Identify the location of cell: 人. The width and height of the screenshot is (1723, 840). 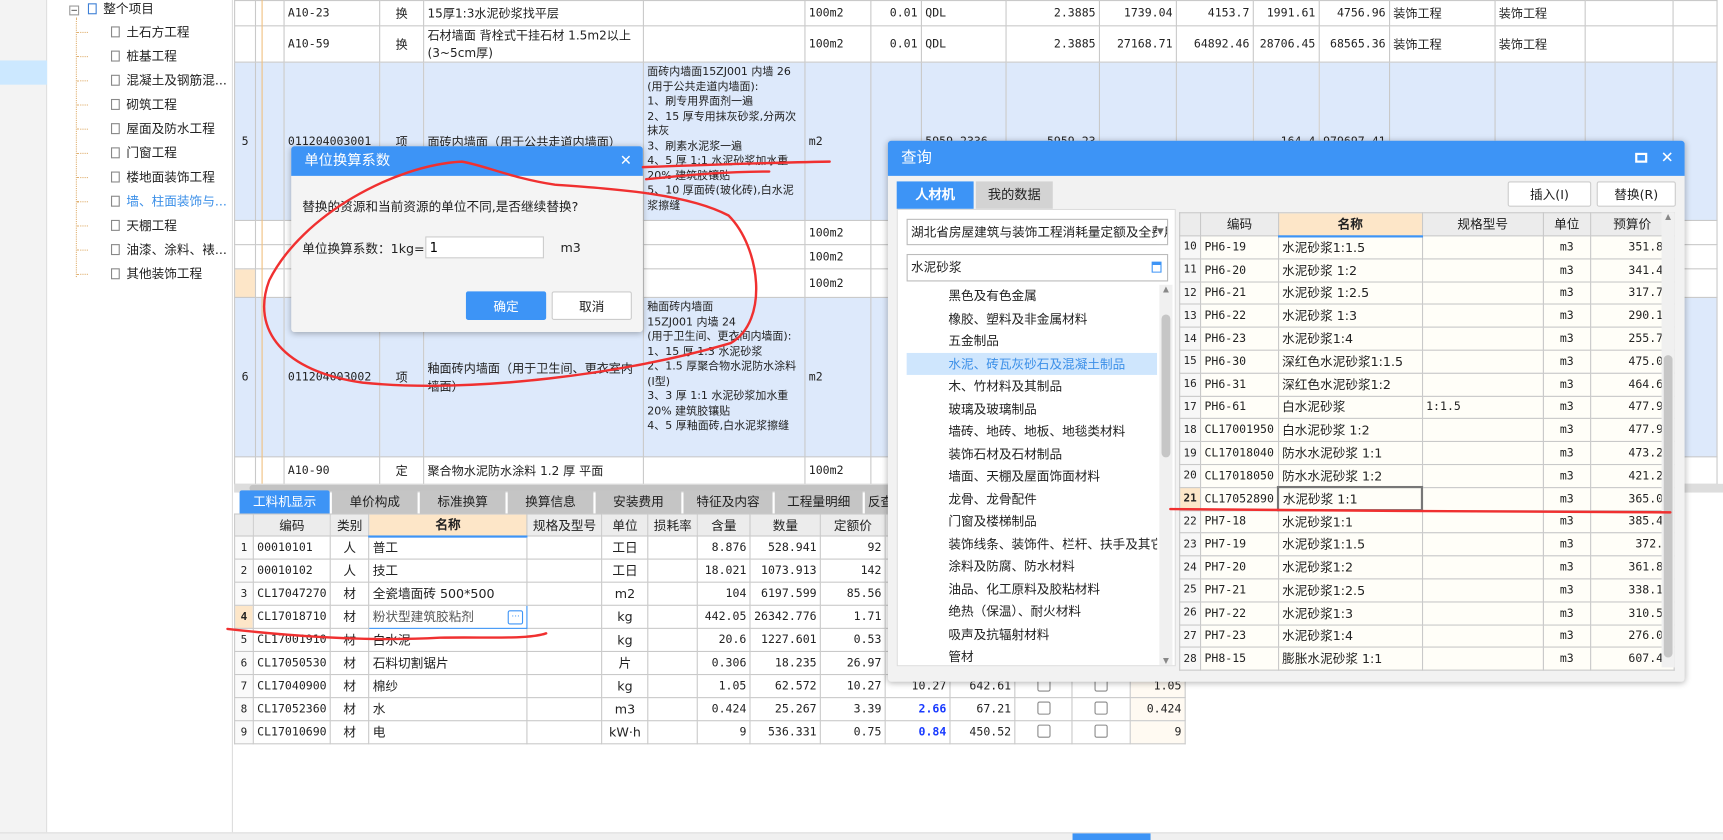
(349, 547).